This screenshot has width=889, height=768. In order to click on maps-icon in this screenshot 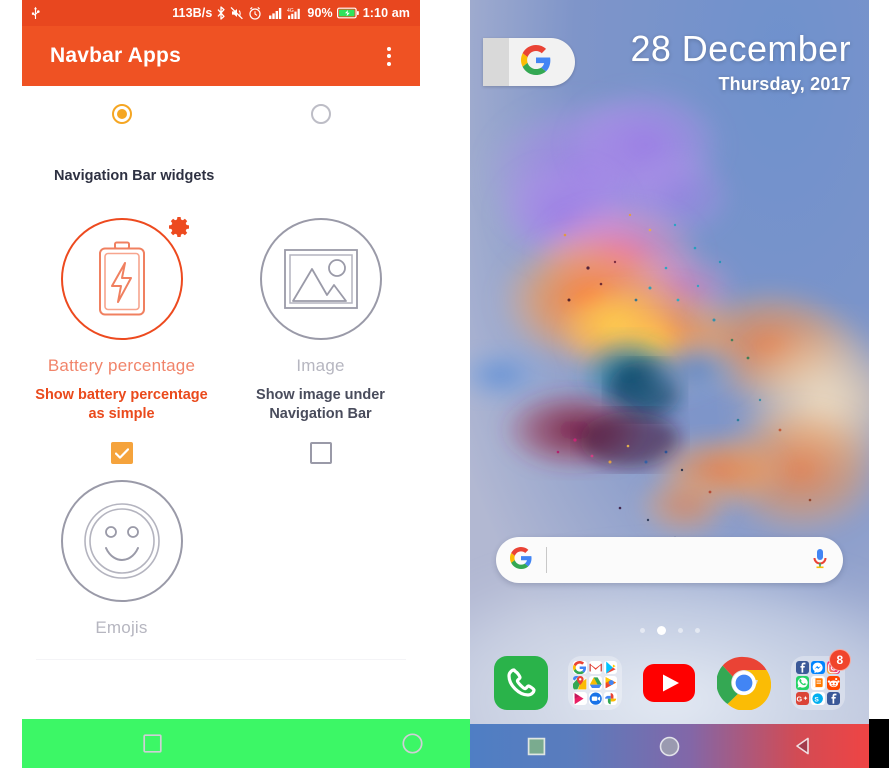, I will do `click(580, 683)`.